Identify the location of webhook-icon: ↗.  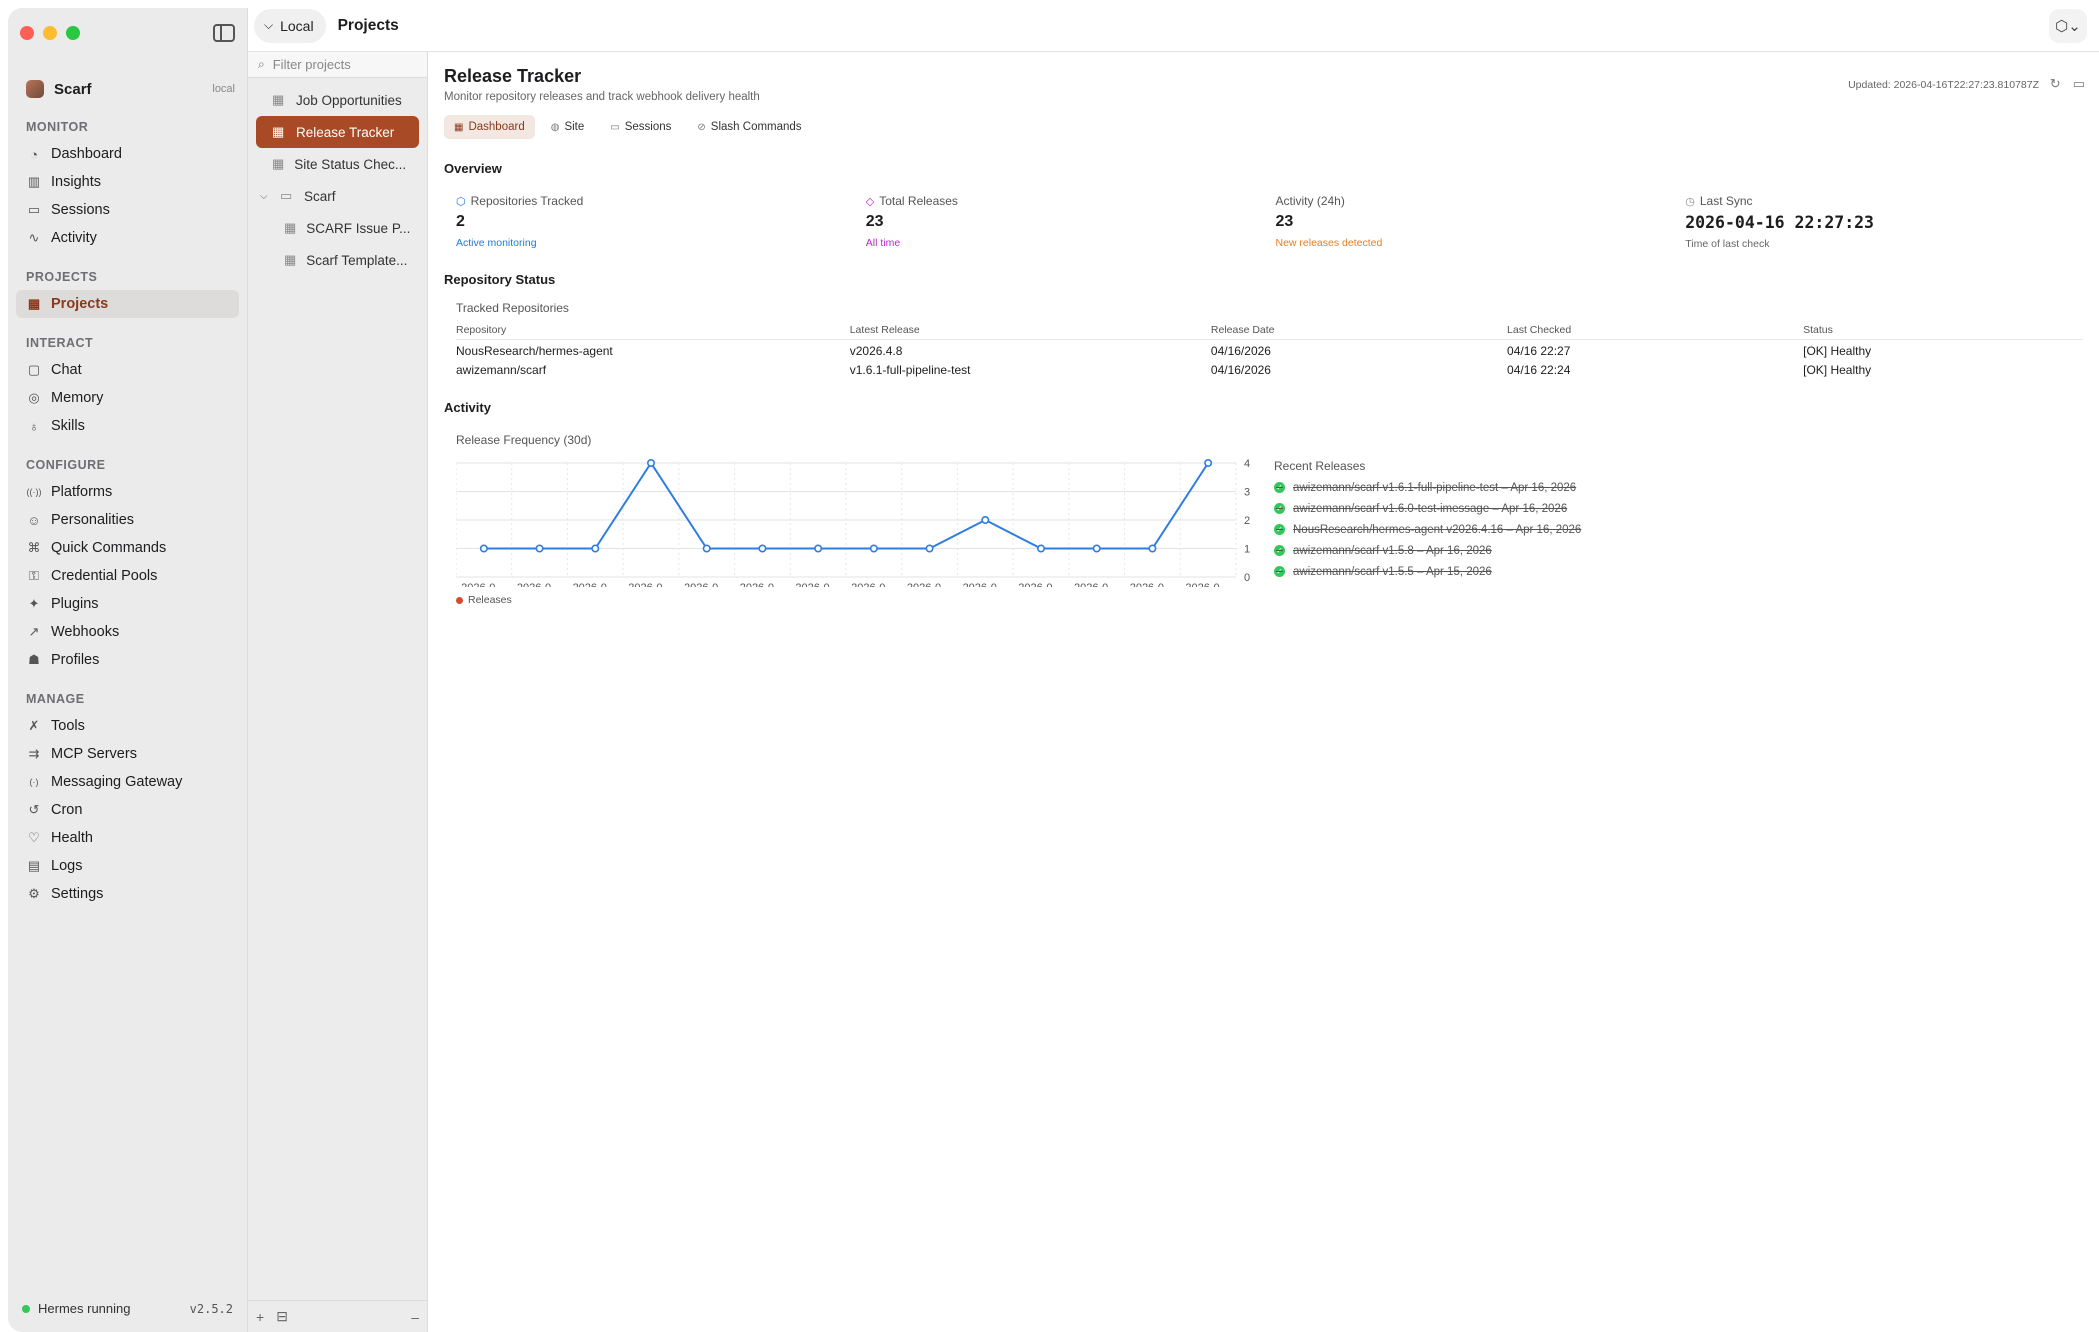
(34, 631).